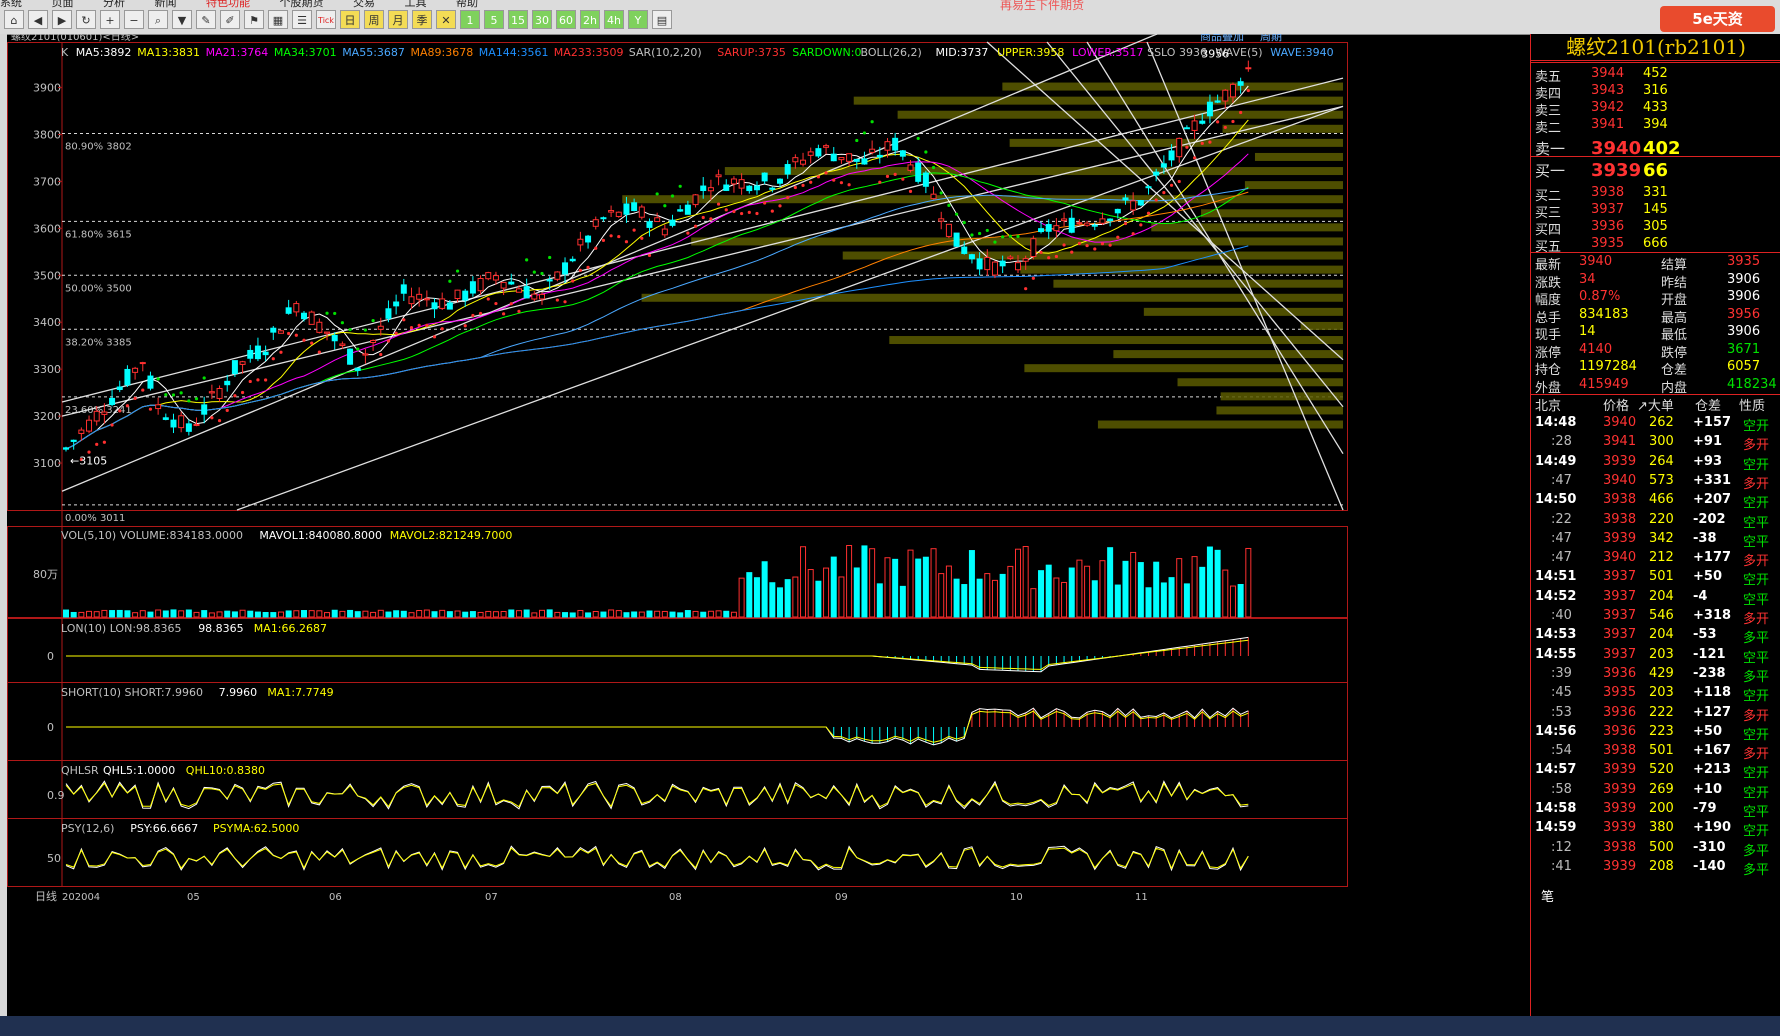 This screenshot has height=1036, width=1780. Describe the element at coordinates (326, 19) in the screenshot. I see `tick-icon: Tick` at that location.